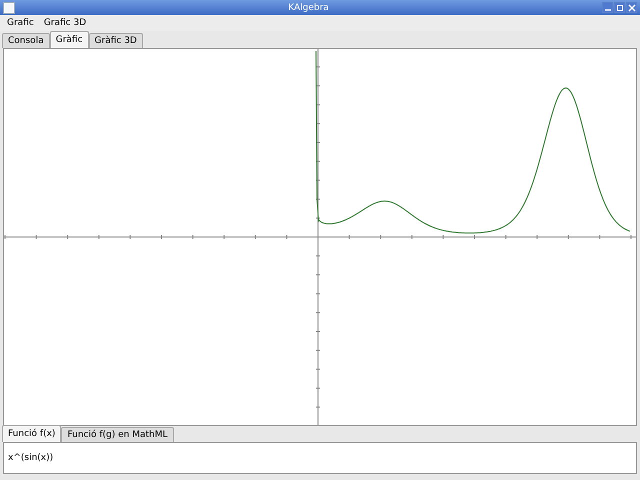 The width and height of the screenshot is (640, 480). I want to click on minimize-button, so click(607, 7).